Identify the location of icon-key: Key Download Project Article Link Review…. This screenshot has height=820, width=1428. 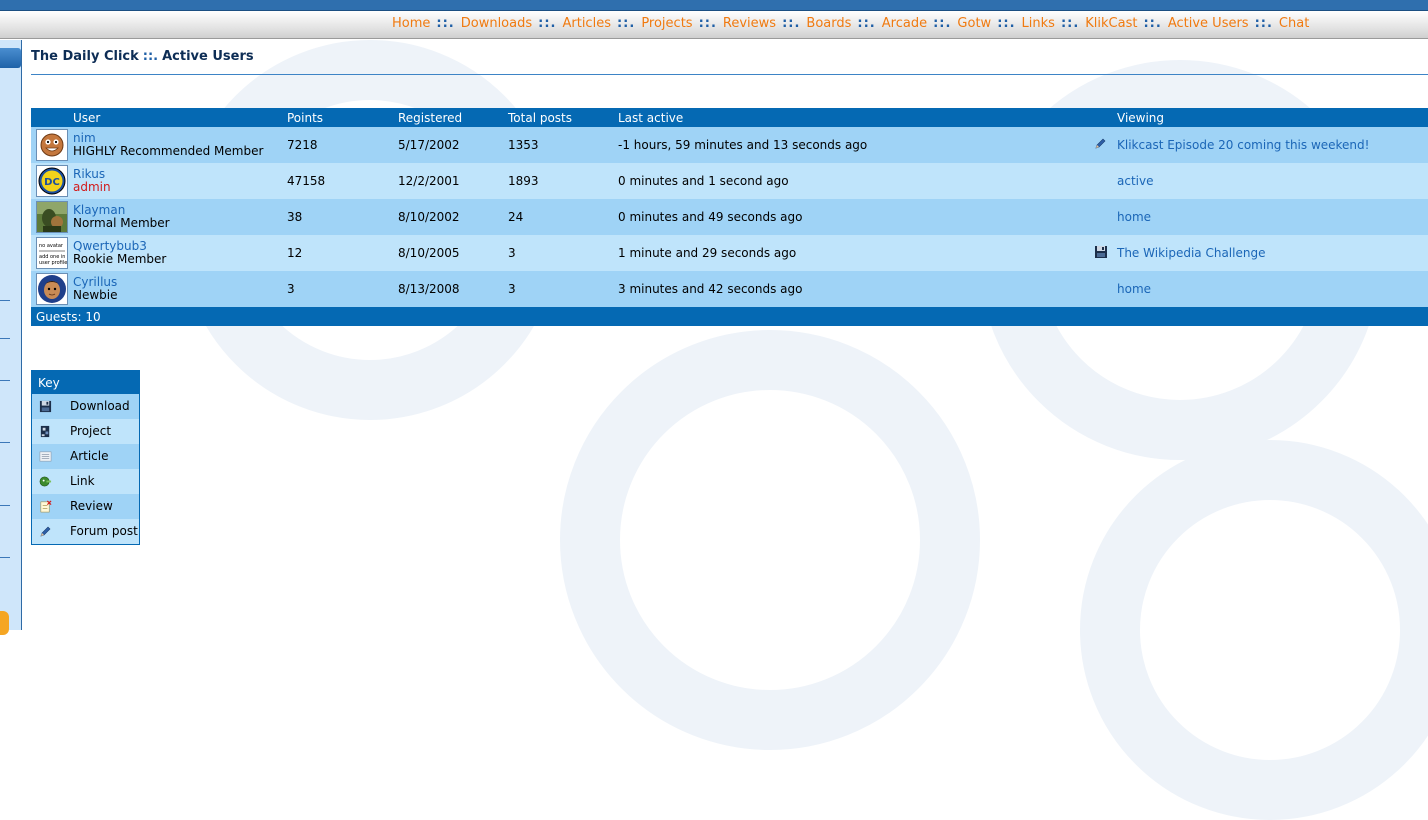
(85, 457).